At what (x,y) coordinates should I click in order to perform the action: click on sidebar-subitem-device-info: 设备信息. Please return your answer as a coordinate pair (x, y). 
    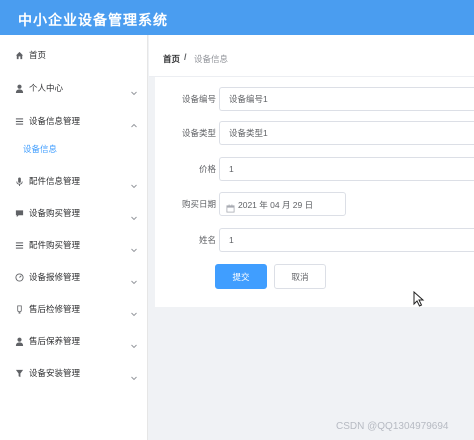
    Looking at the image, I should click on (74, 149).